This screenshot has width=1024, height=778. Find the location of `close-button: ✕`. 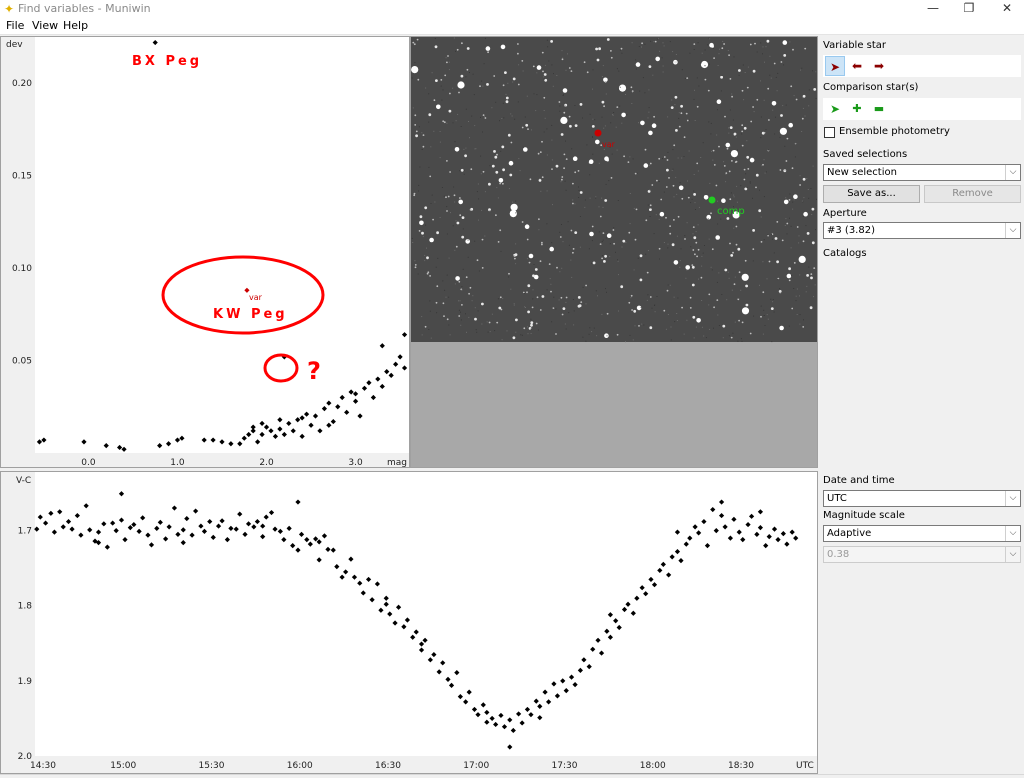

close-button: ✕ is located at coordinates (1006, 9).